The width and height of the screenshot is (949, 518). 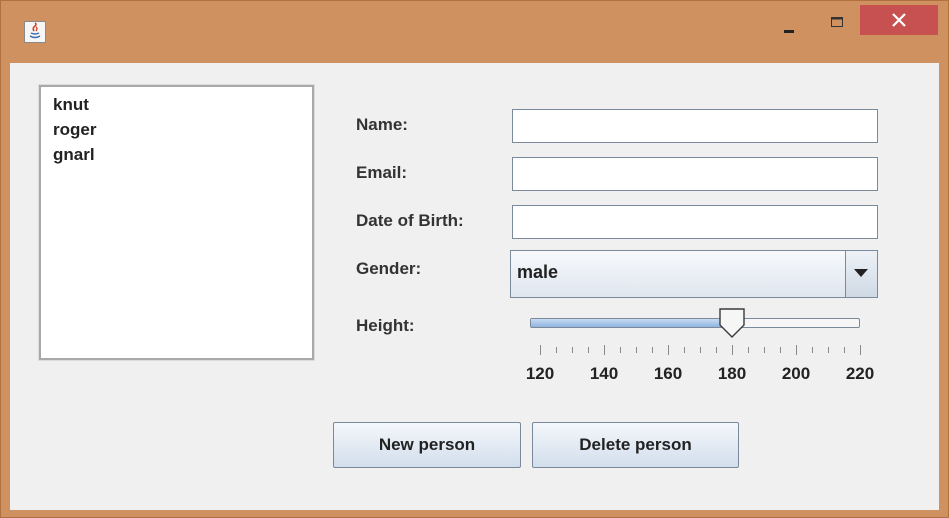 I want to click on slider-tick-label: 160, so click(x=668, y=373).